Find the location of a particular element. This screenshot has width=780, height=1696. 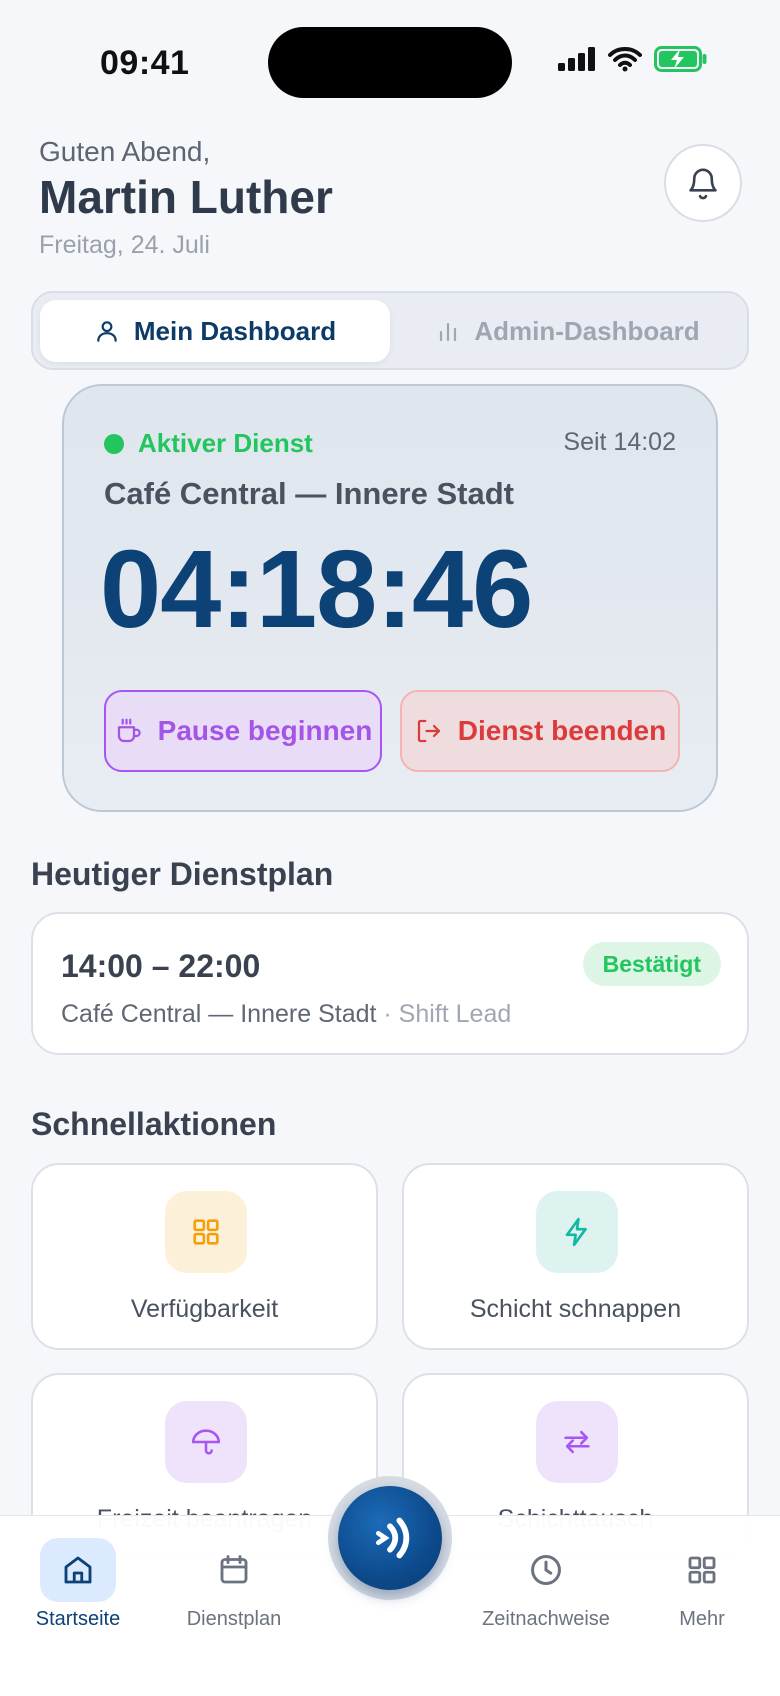

home-icon is located at coordinates (78, 1570).